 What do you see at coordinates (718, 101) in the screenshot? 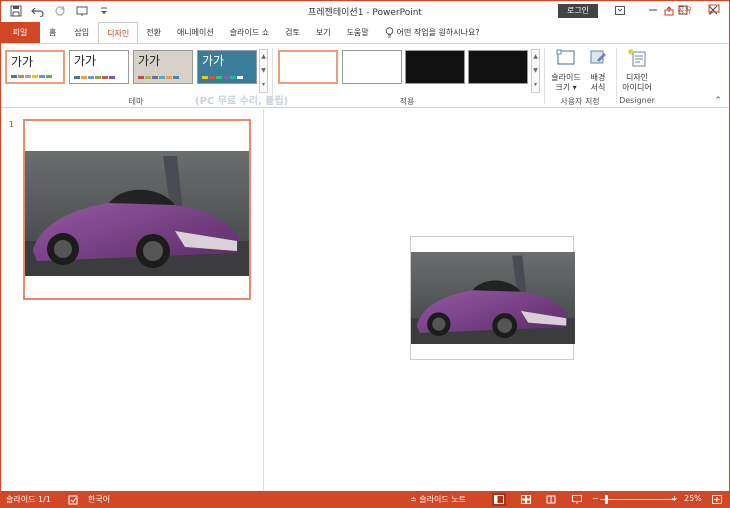
I see `collapse-ribbon-icon: ⌃` at bounding box center [718, 101].